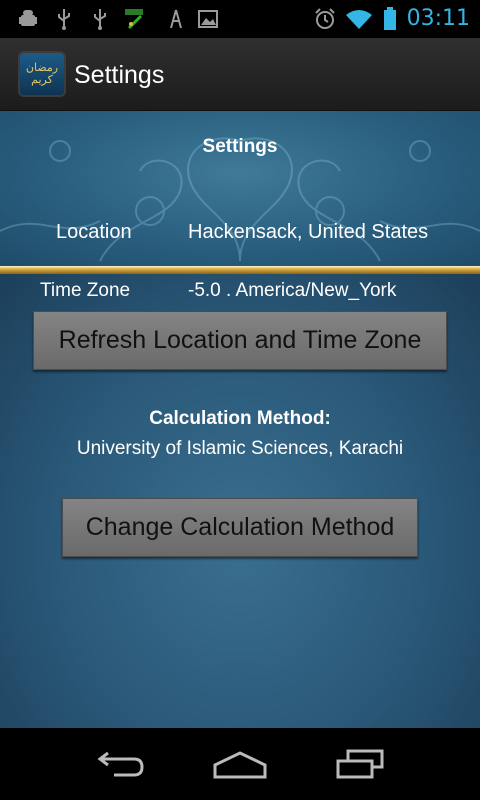 The height and width of the screenshot is (800, 480). What do you see at coordinates (240, 527) in the screenshot?
I see `change-calculation-method-button: Change Calculation Method` at bounding box center [240, 527].